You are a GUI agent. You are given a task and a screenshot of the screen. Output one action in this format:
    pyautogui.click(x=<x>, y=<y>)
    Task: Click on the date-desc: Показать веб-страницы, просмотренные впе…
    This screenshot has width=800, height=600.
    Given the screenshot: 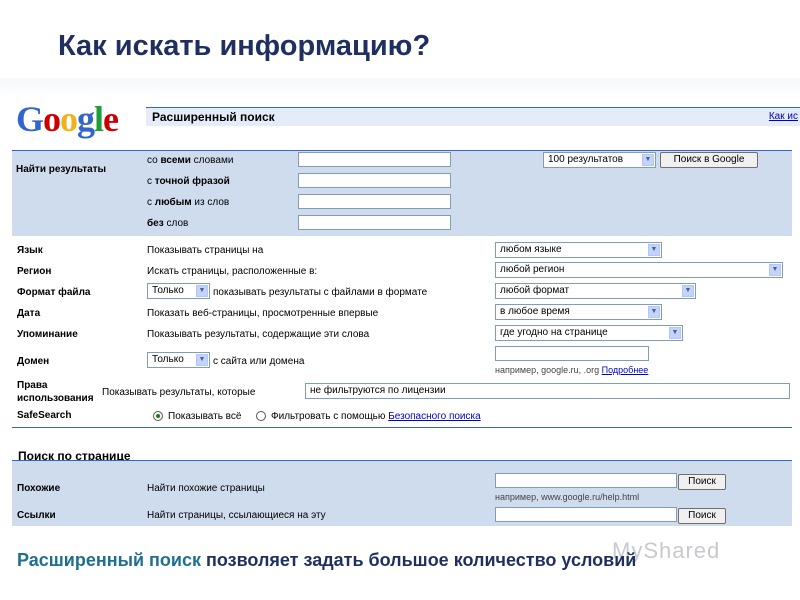 What is the action you would take?
    pyautogui.click(x=263, y=313)
    